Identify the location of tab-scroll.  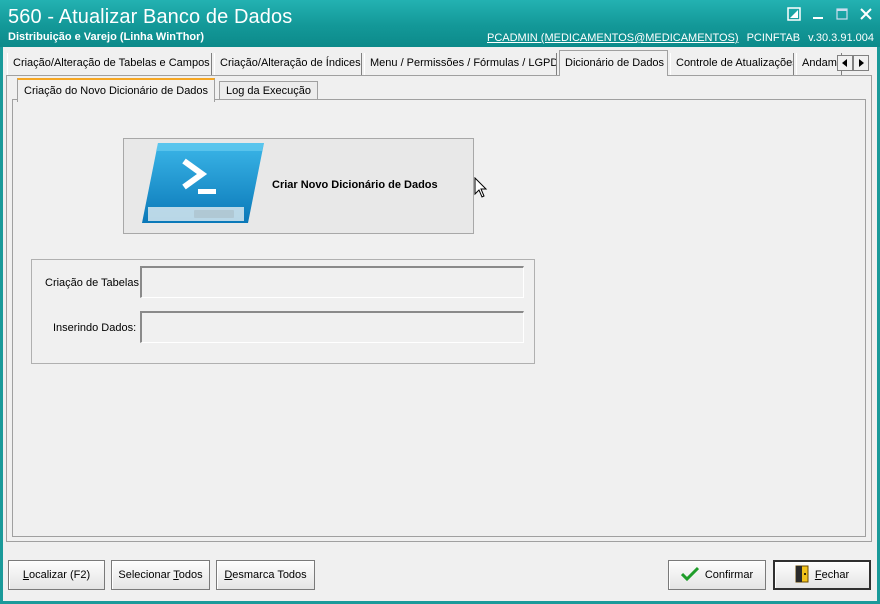
(853, 63).